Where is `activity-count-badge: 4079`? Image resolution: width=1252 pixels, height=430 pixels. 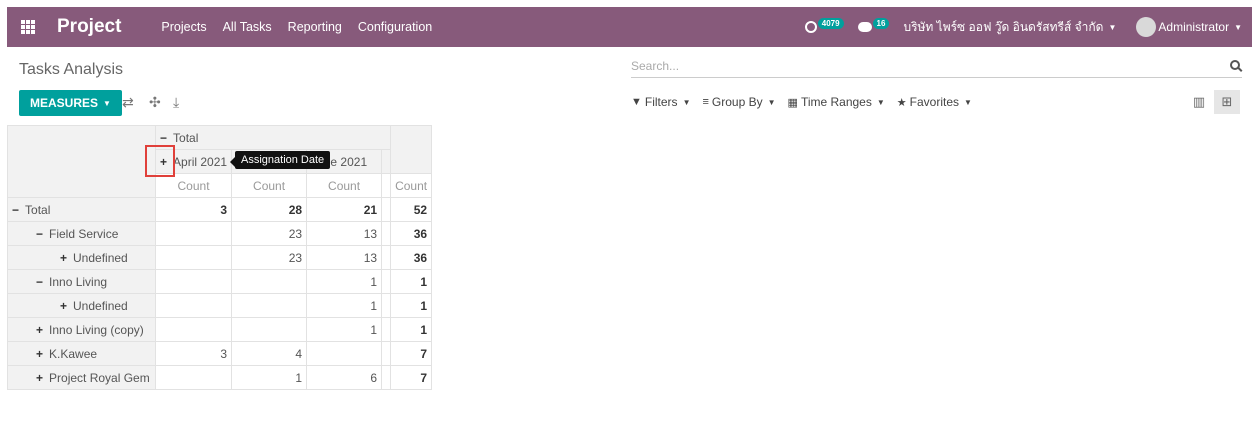 activity-count-badge: 4079 is located at coordinates (830, 23).